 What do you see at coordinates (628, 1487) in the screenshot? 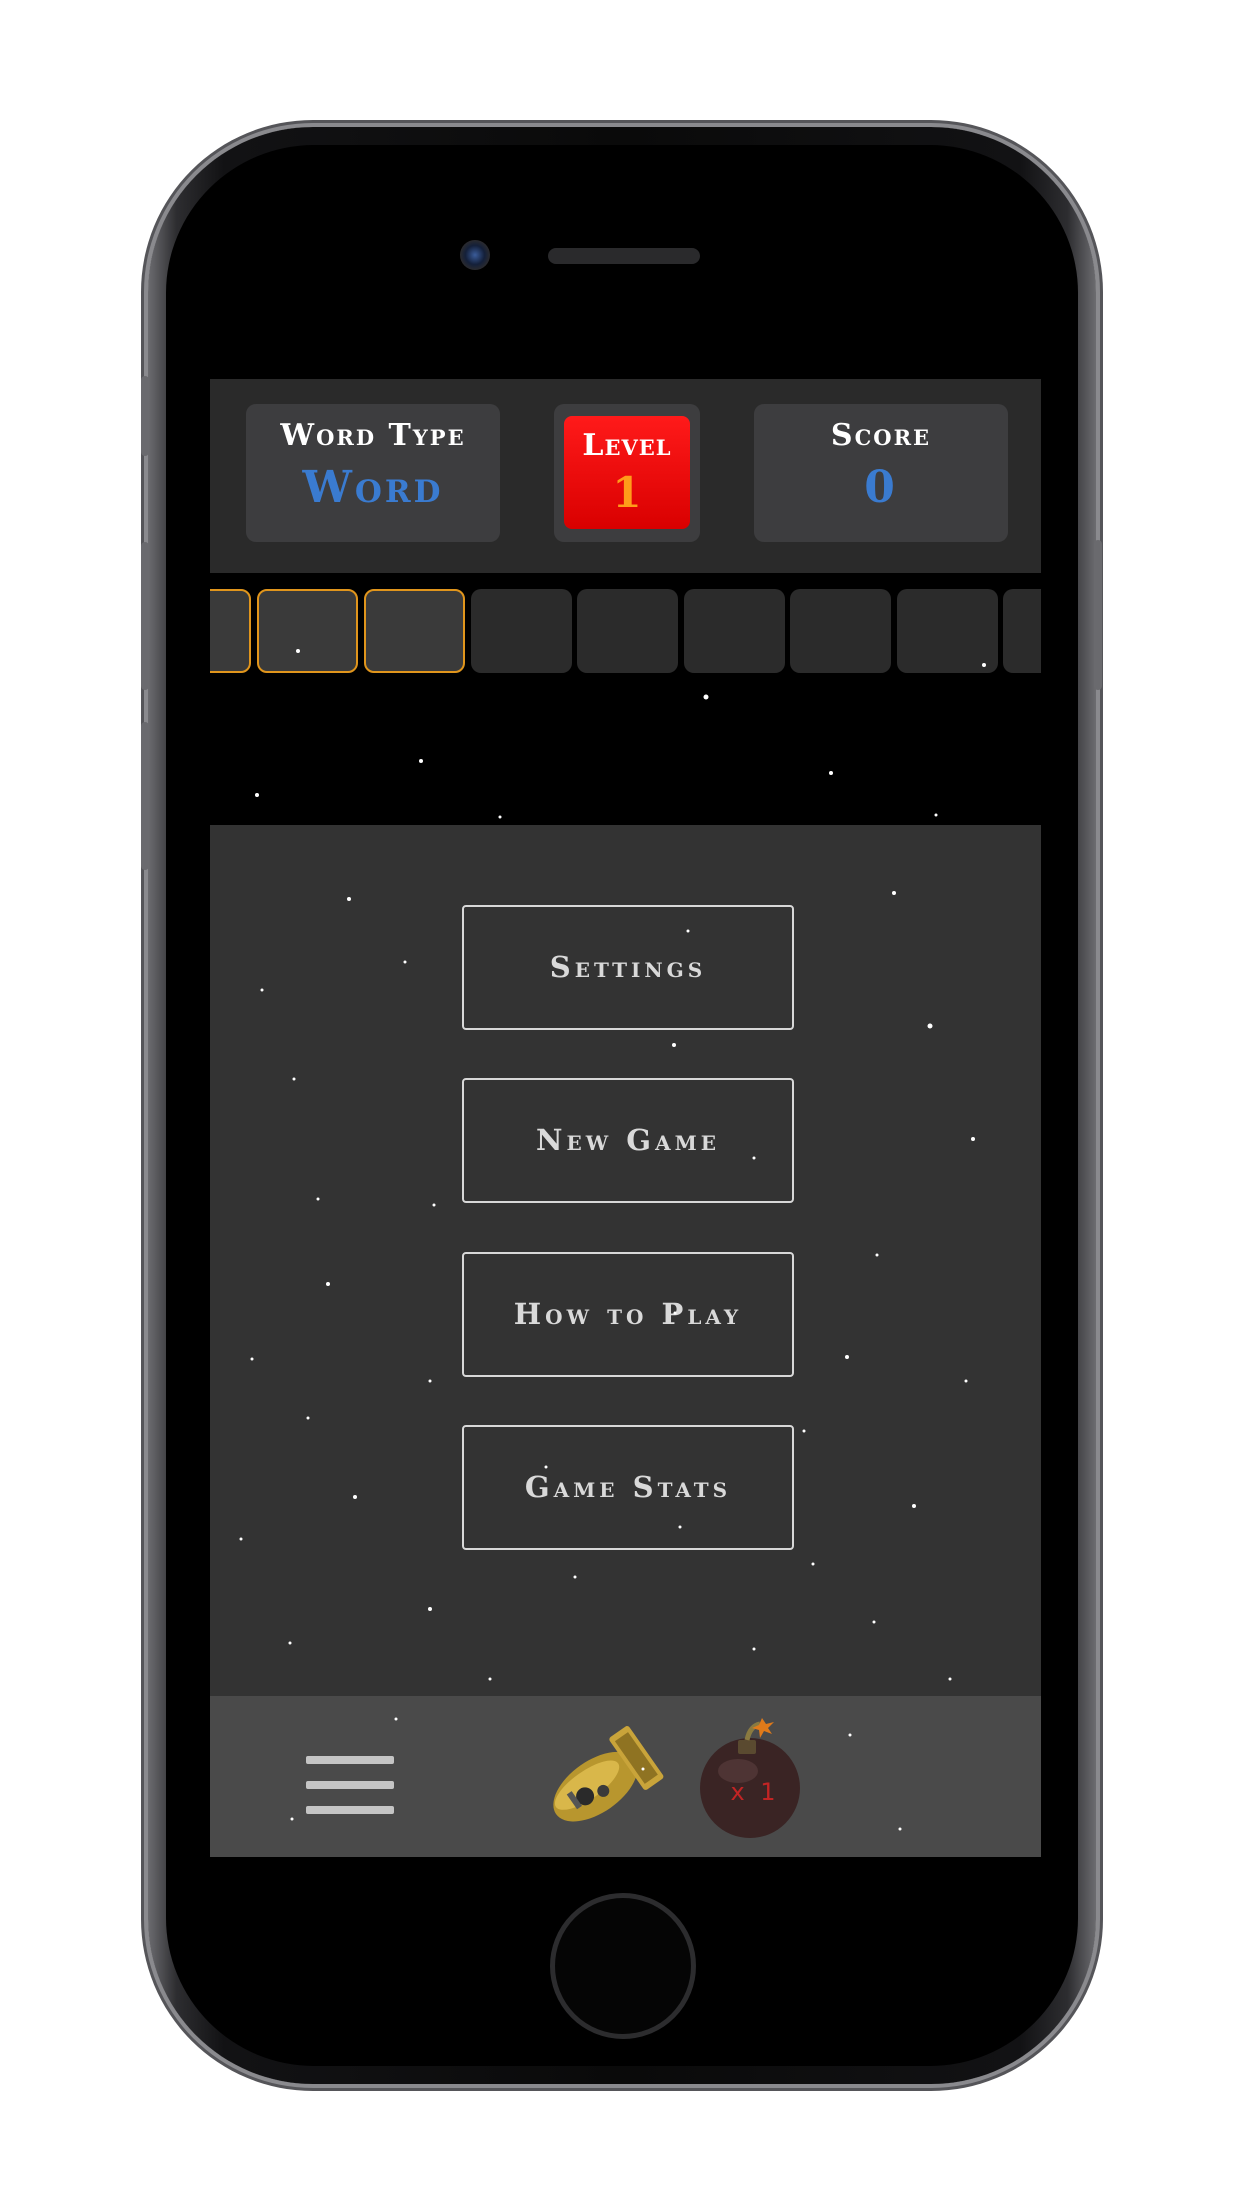
I see `game-stats-button: Game Stats` at bounding box center [628, 1487].